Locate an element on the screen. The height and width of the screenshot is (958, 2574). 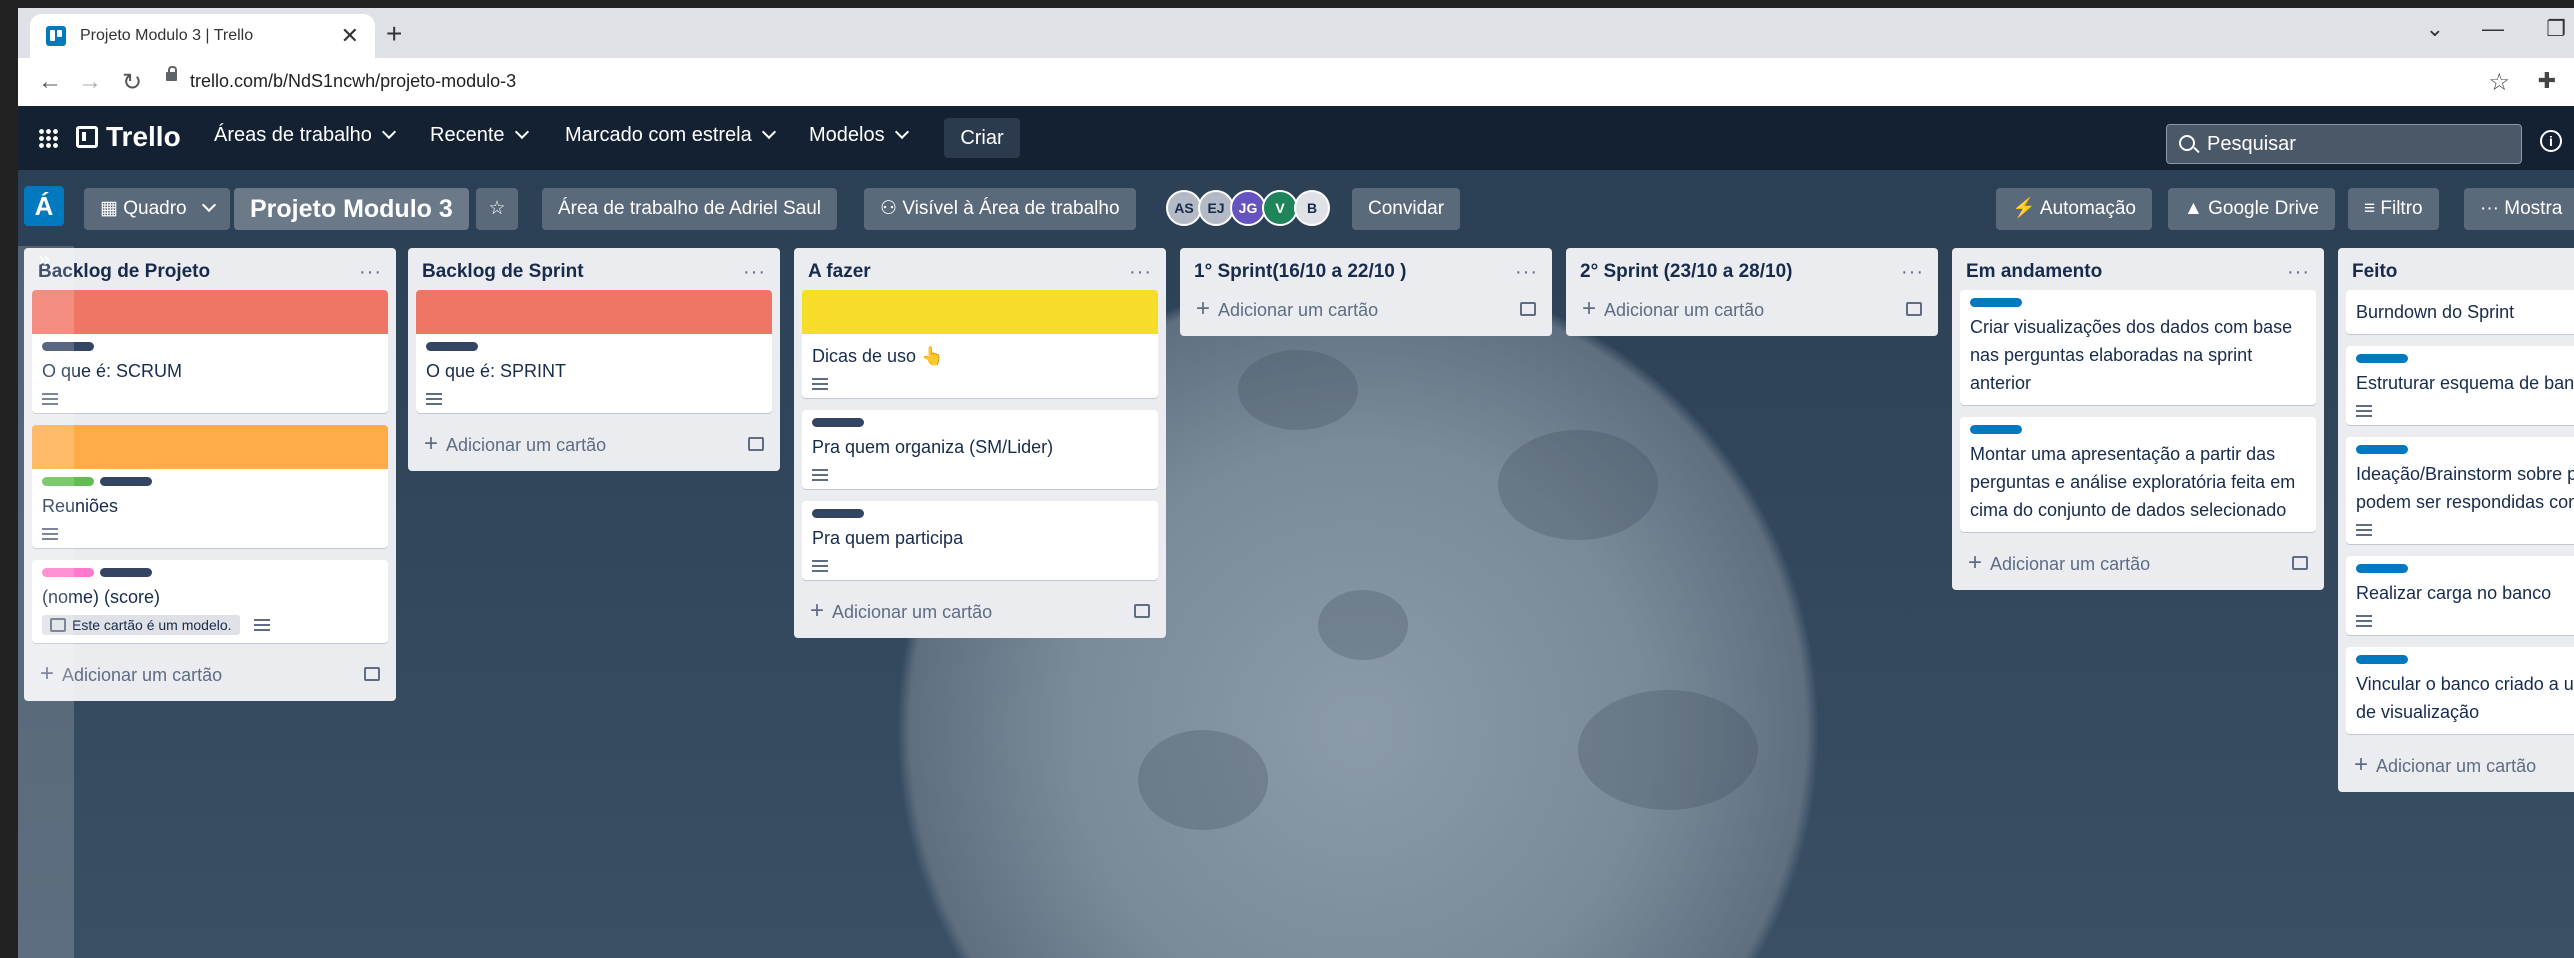
board-title: Projeto Modulo 3 is located at coordinates (351, 209).